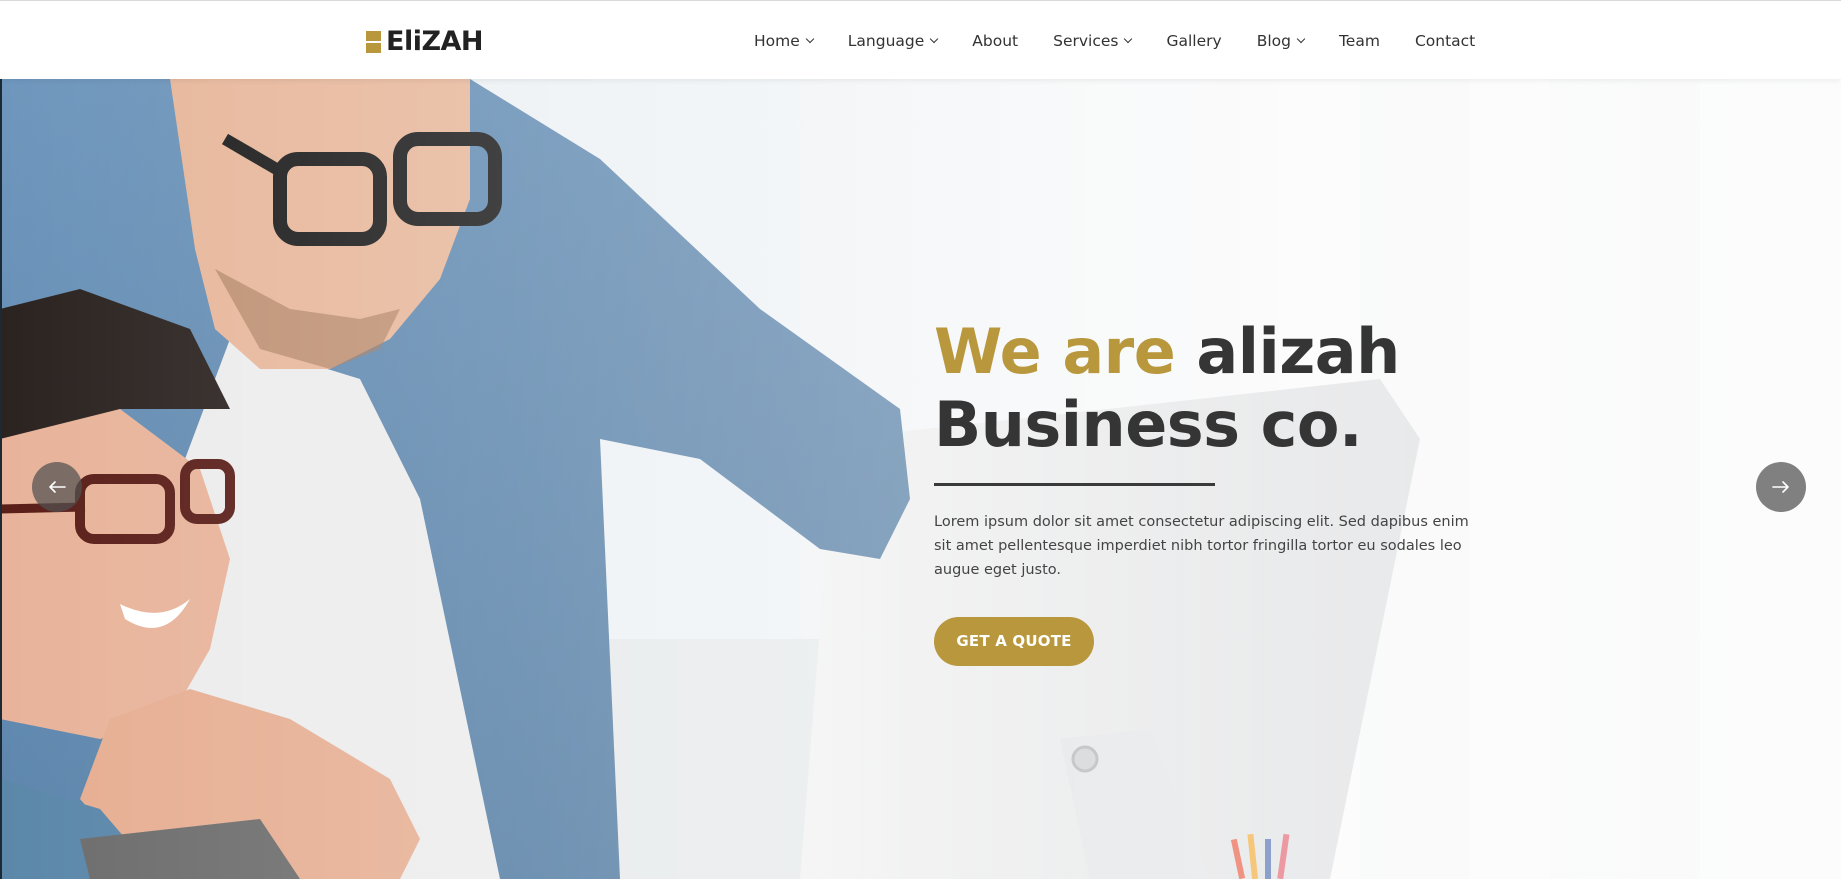 This screenshot has width=1841, height=879. I want to click on nav-item-services: Services, so click(1093, 40).